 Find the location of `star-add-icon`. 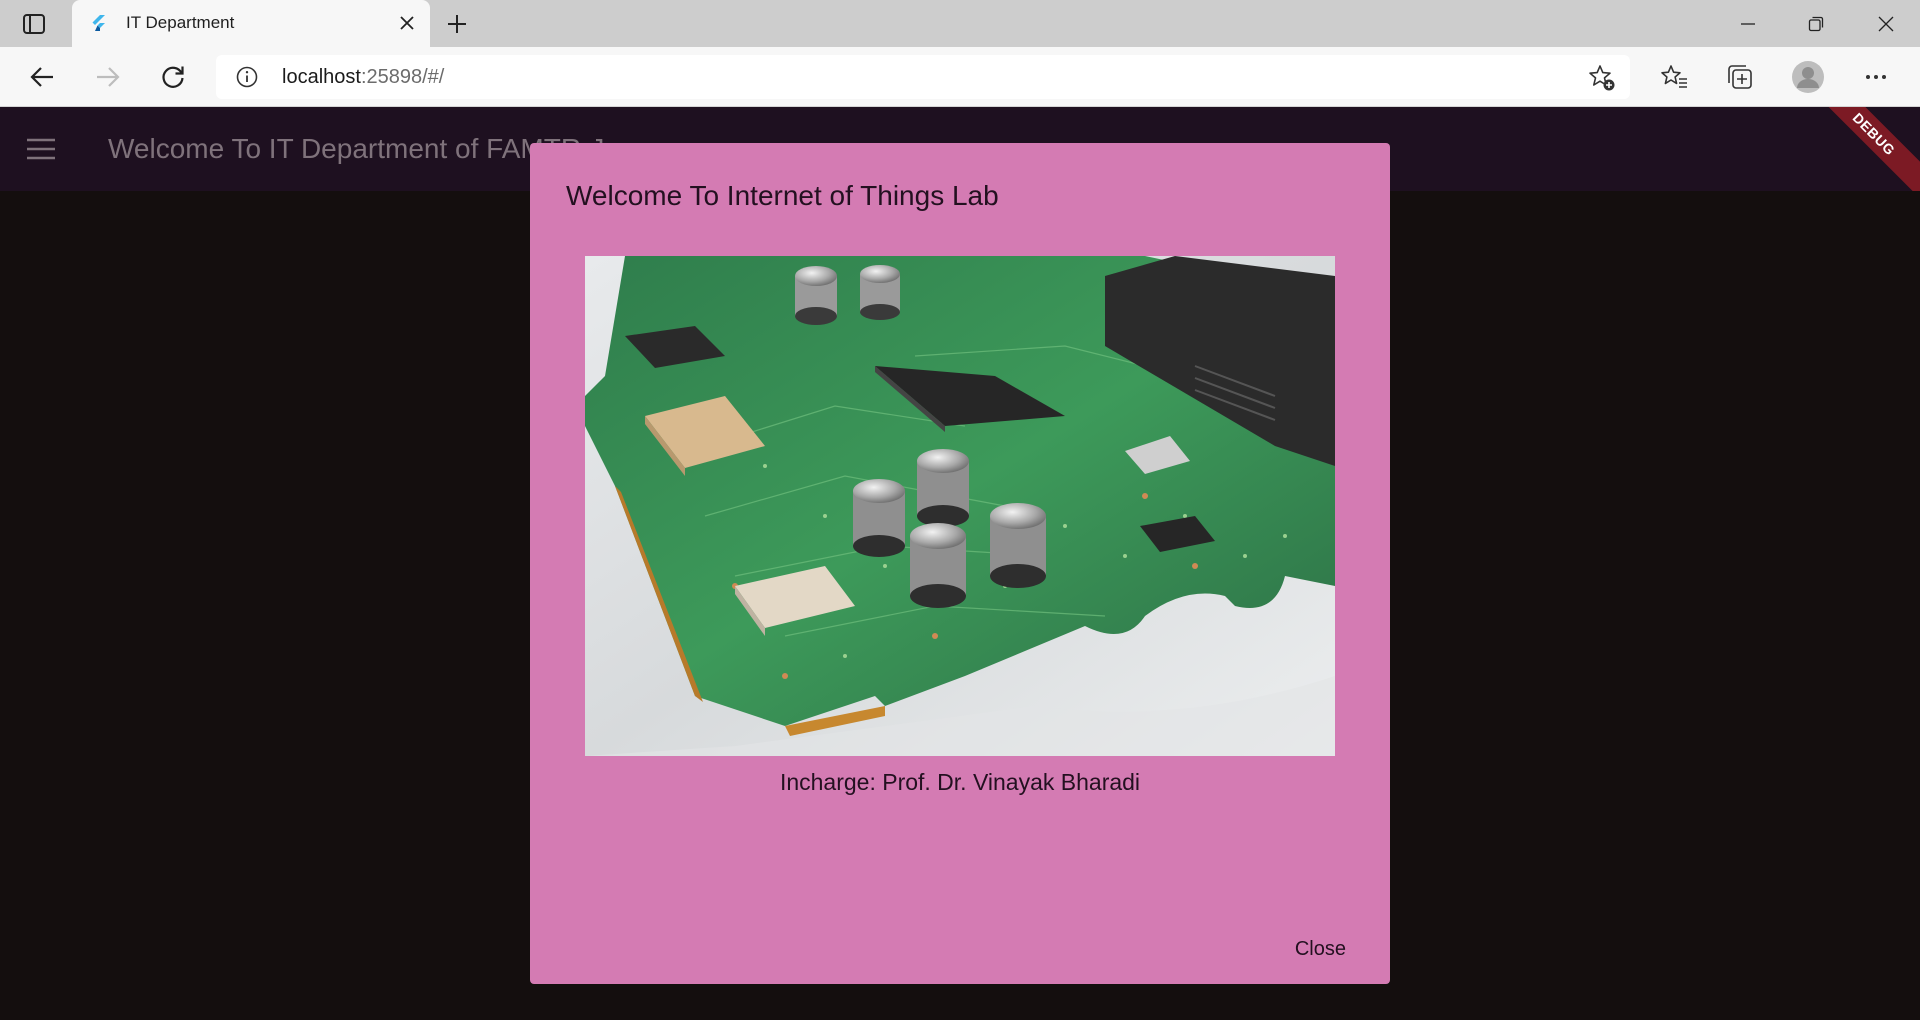

star-add-icon is located at coordinates (1602, 78).